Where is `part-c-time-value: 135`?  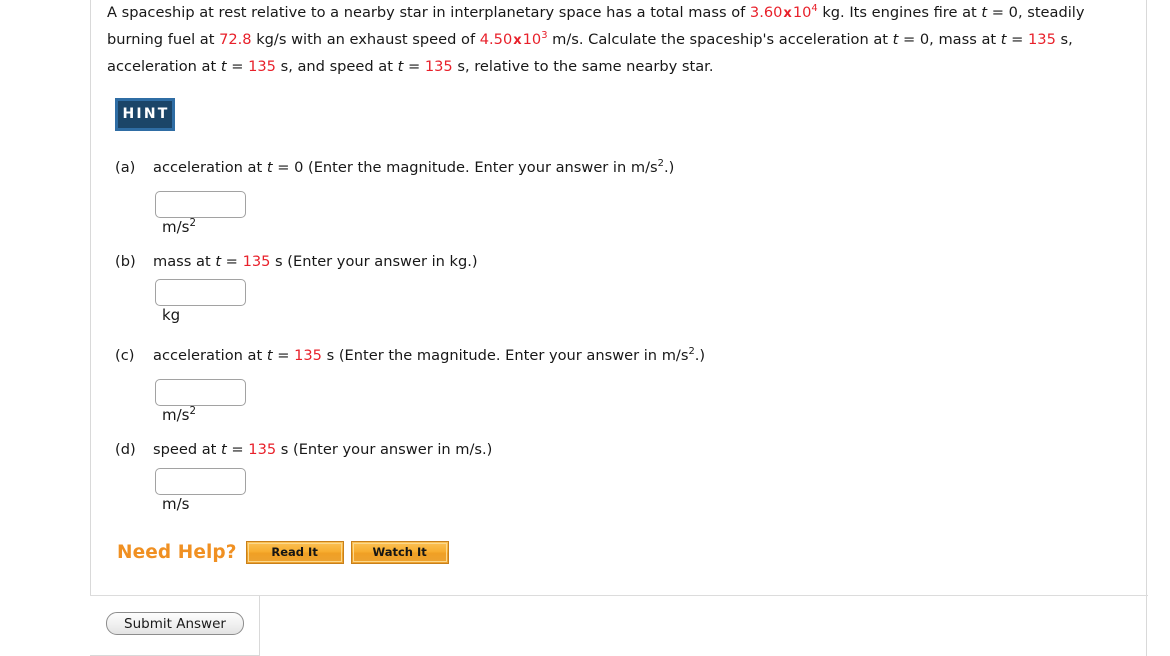
part-c-time-value: 135 is located at coordinates (308, 355).